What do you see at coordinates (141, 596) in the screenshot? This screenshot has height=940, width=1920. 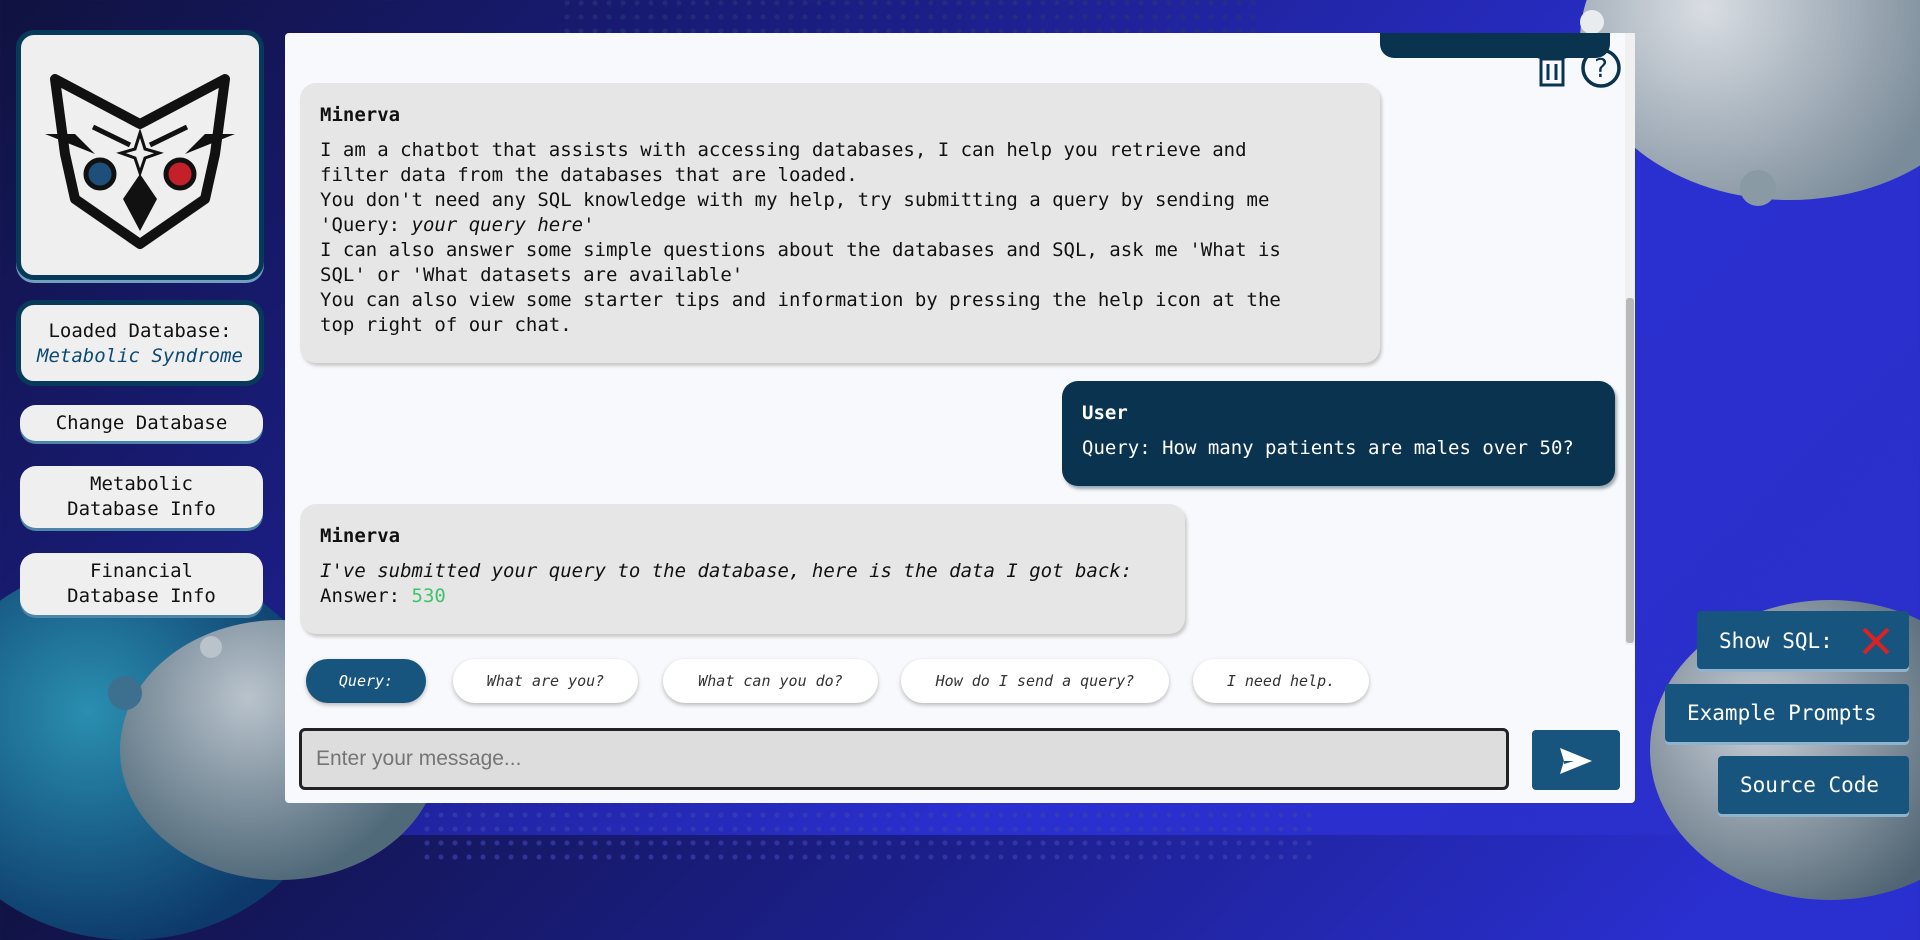 I see `financial-info-label-line2: Database Info` at bounding box center [141, 596].